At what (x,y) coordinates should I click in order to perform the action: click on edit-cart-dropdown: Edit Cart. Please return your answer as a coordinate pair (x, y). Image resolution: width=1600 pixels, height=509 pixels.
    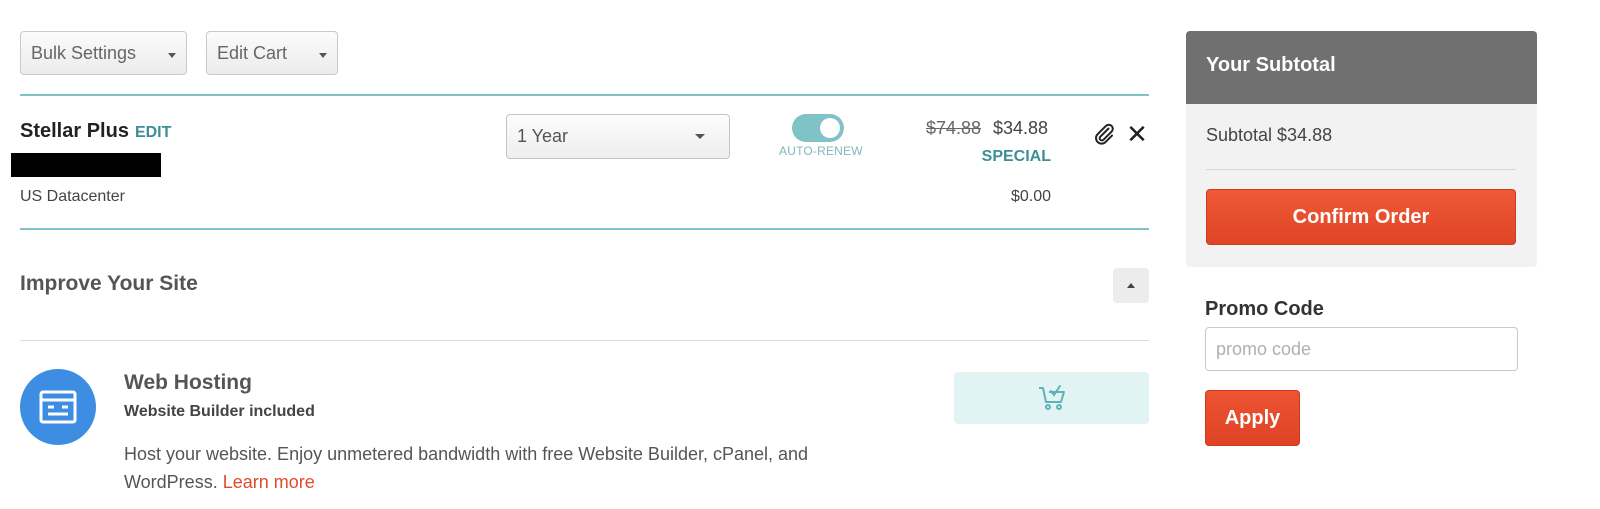
    Looking at the image, I should click on (272, 53).